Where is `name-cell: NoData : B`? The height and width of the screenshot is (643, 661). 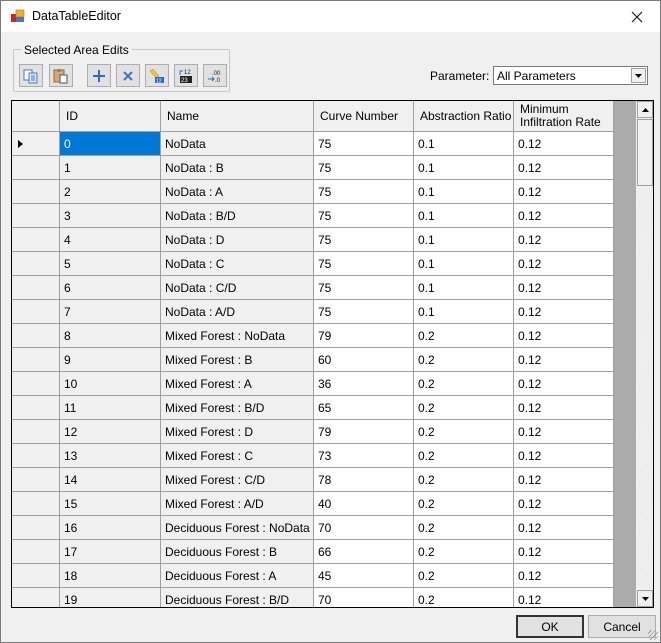 name-cell: NoData : B is located at coordinates (237, 168).